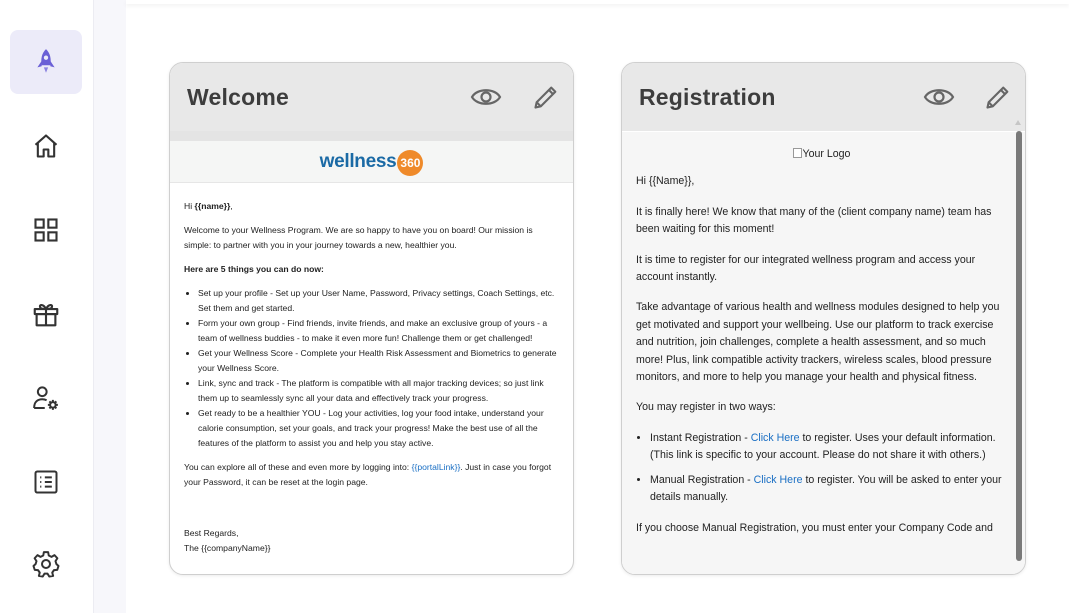 The width and height of the screenshot is (1069, 613). I want to click on instant-registration-link: Click Here, so click(775, 438).